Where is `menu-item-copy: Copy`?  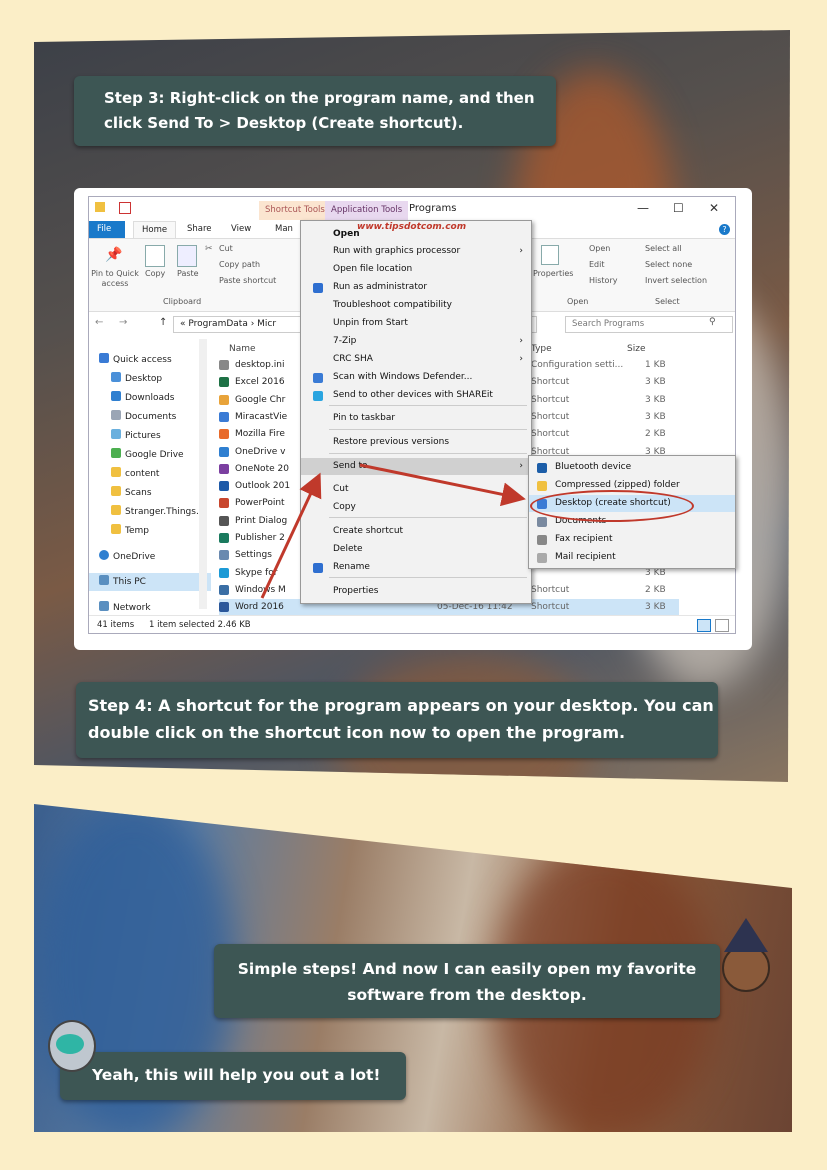
menu-item-copy: Copy is located at coordinates (416, 507).